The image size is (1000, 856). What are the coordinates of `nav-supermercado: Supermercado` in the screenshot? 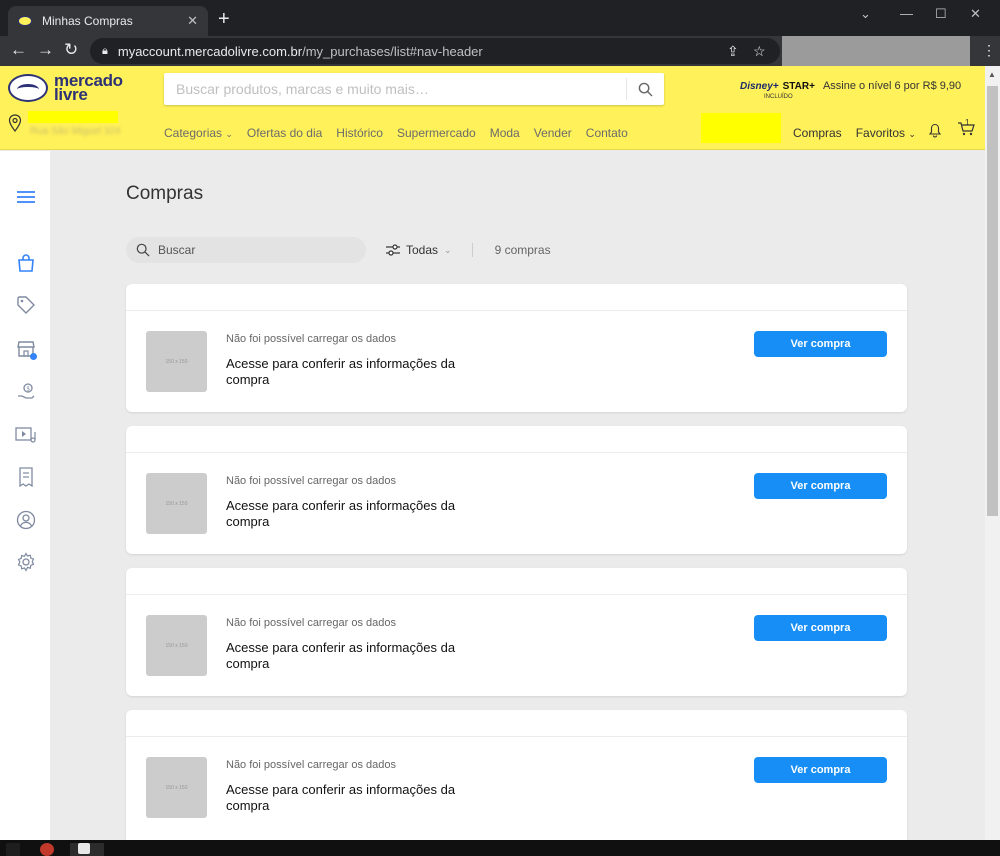 It's located at (436, 133).